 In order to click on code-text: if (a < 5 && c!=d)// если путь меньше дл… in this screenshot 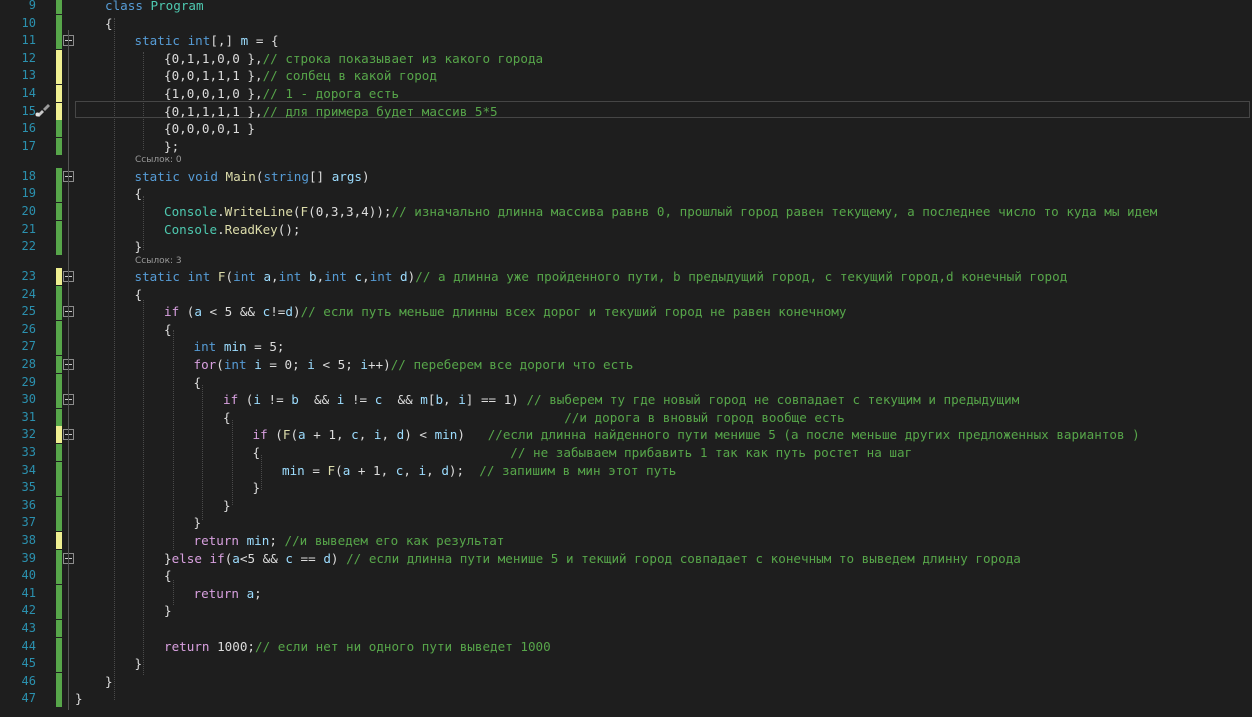, I will do `click(505, 311)`.